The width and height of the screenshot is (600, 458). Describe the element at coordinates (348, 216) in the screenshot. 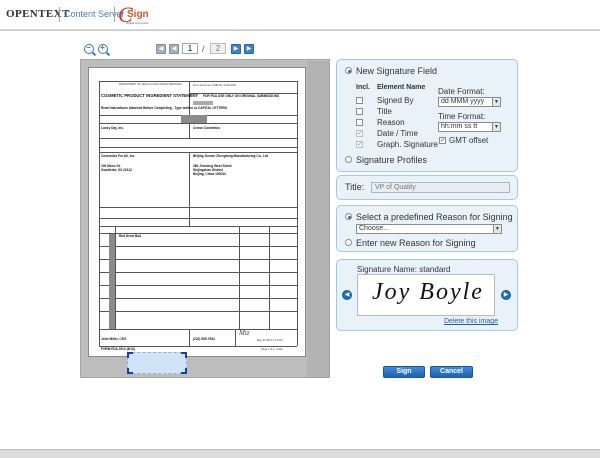

I see `predefined-reason-radio` at that location.